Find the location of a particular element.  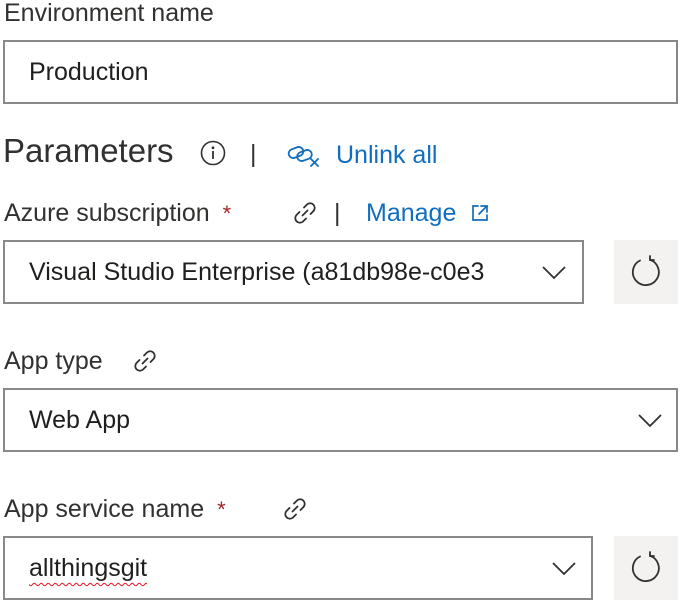

azure-subscription-refresh-button is located at coordinates (646, 272).